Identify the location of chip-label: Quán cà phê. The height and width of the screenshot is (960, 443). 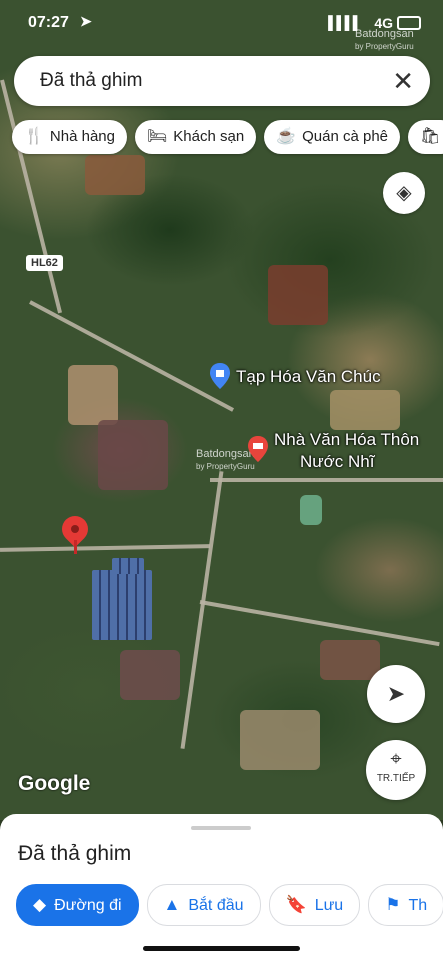
(345, 136).